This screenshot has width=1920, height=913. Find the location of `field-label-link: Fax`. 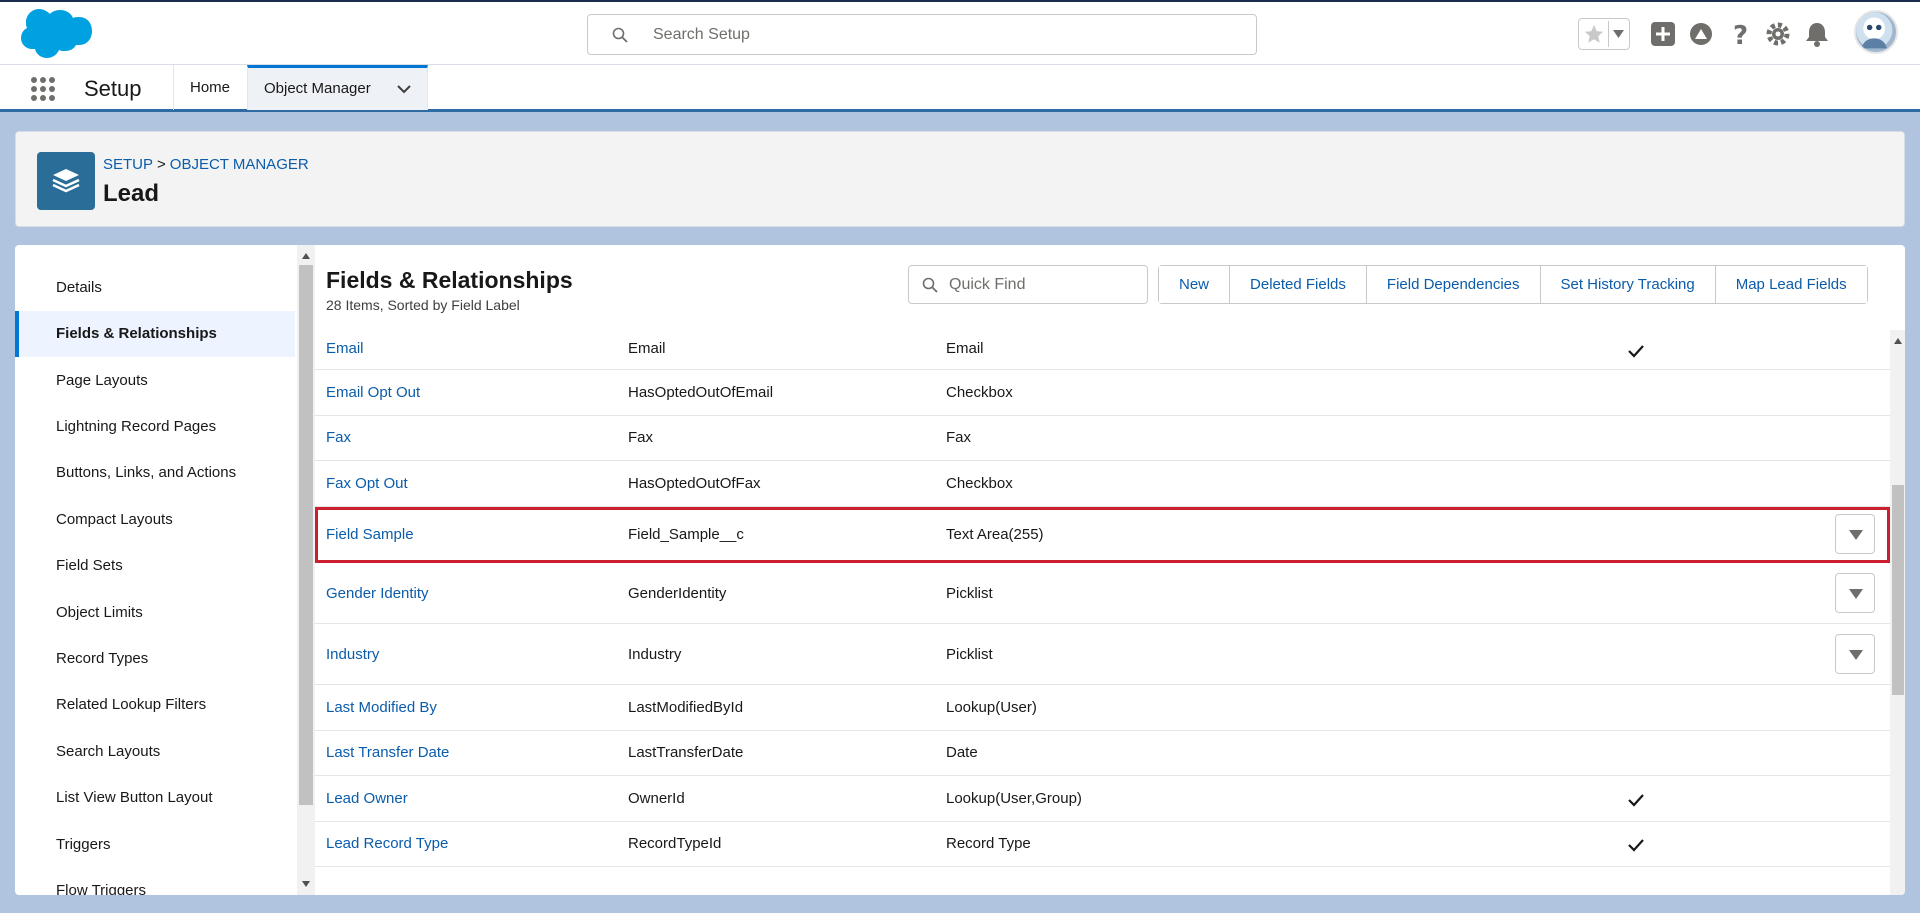

field-label-link: Fax is located at coordinates (338, 437).